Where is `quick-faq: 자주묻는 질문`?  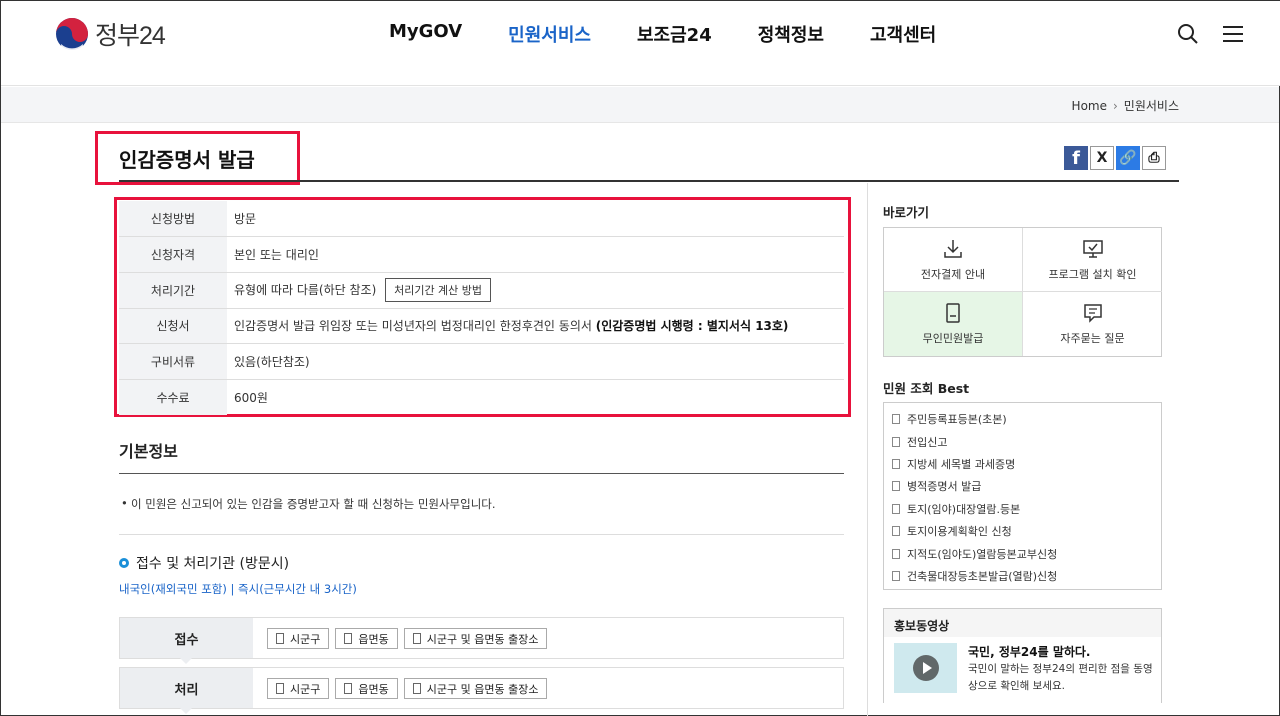 quick-faq: 자주묻는 질문 is located at coordinates (1092, 324).